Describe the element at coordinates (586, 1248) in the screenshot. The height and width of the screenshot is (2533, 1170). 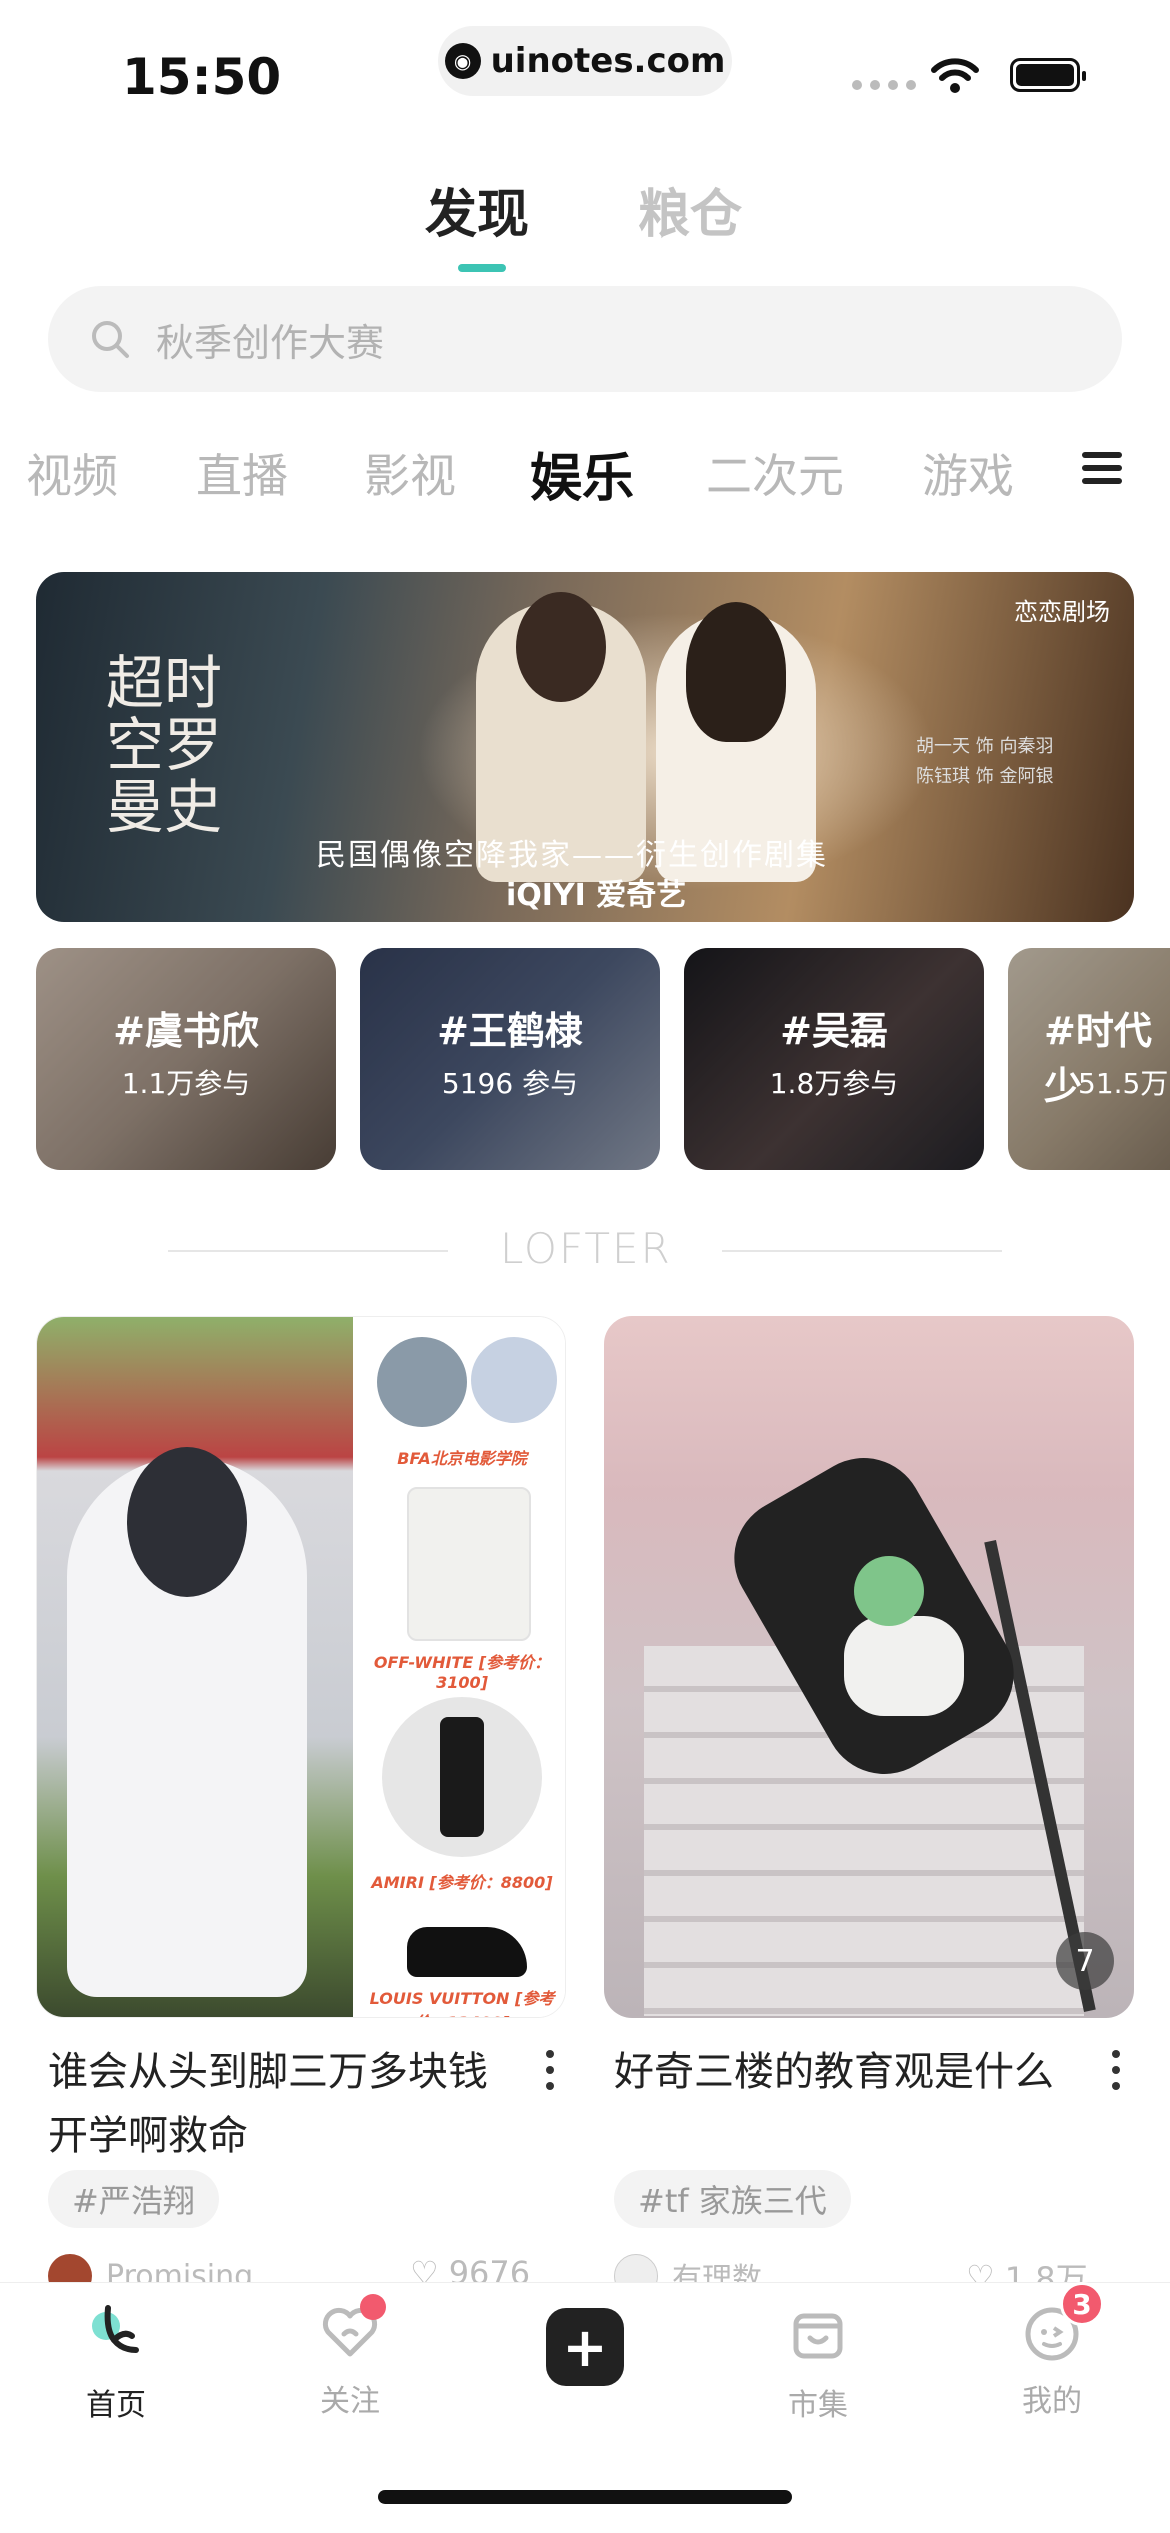
I see `lofter-logo: LOFTER` at that location.